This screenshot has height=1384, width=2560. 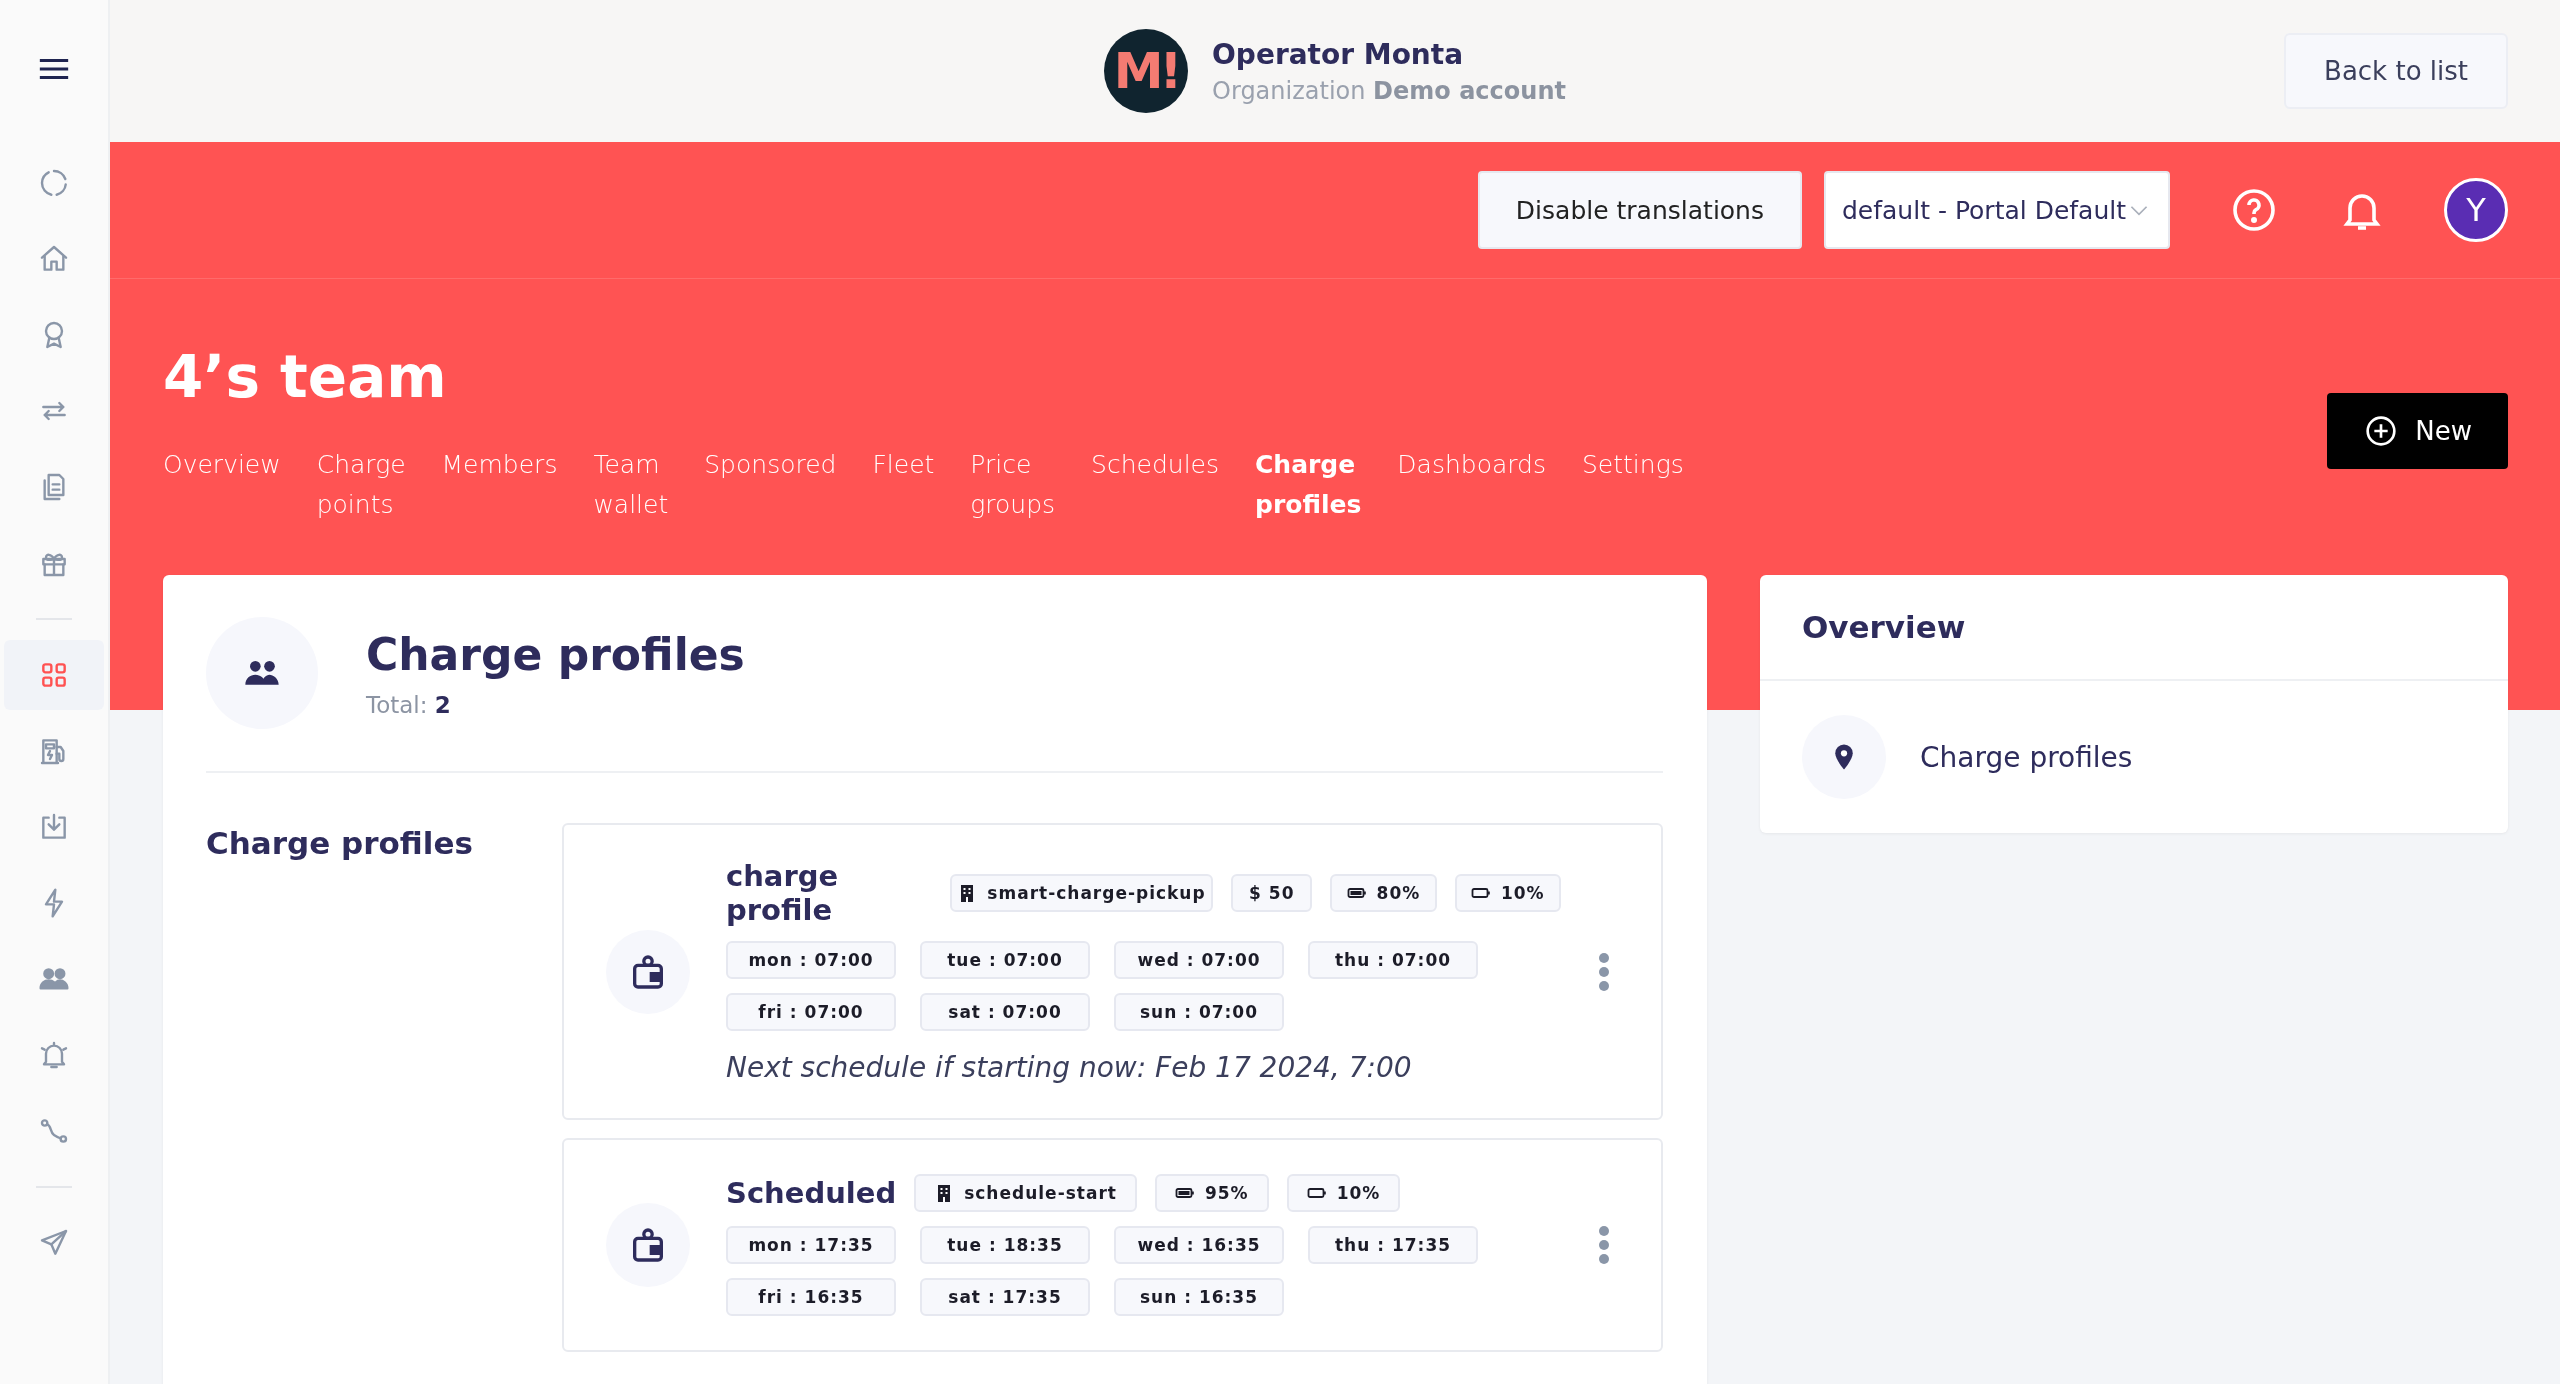 I want to click on sidebar-item, so click(x=54, y=675).